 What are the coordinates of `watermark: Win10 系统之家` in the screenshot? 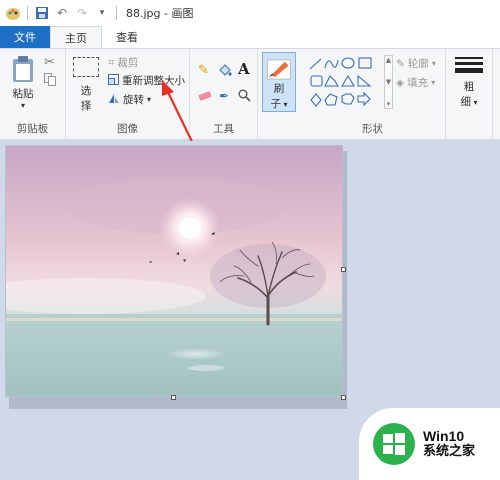 It's located at (429, 444).